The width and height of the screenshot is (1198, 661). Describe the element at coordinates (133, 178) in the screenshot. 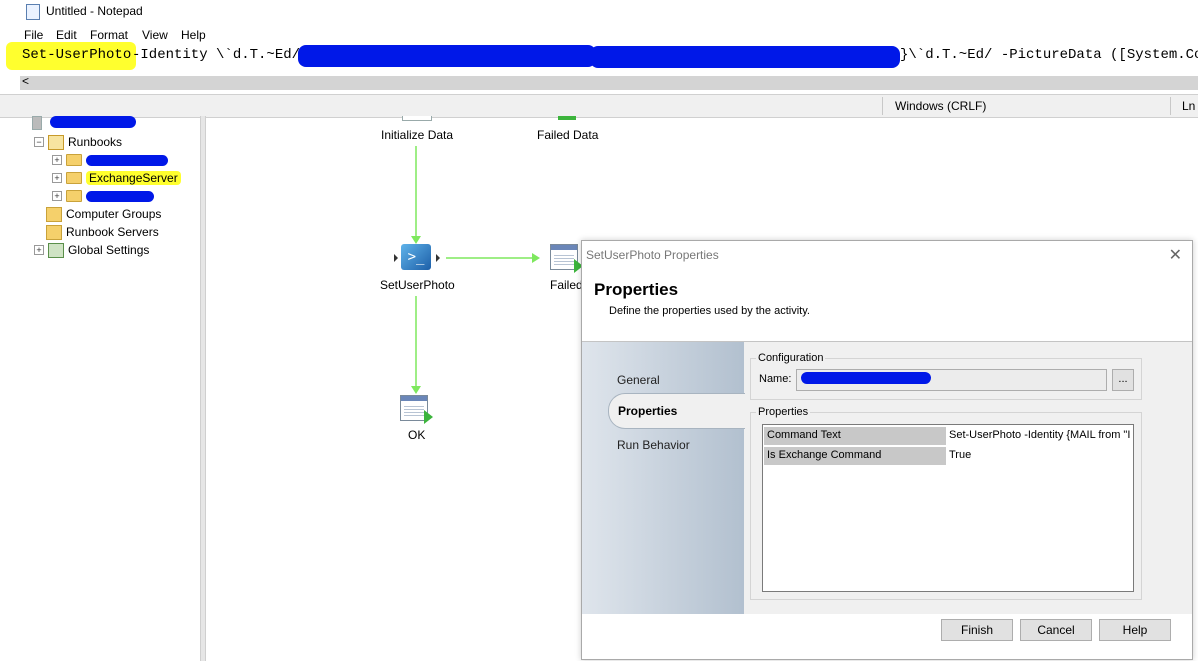

I see `tree-item-label: ExchangeServer` at that location.